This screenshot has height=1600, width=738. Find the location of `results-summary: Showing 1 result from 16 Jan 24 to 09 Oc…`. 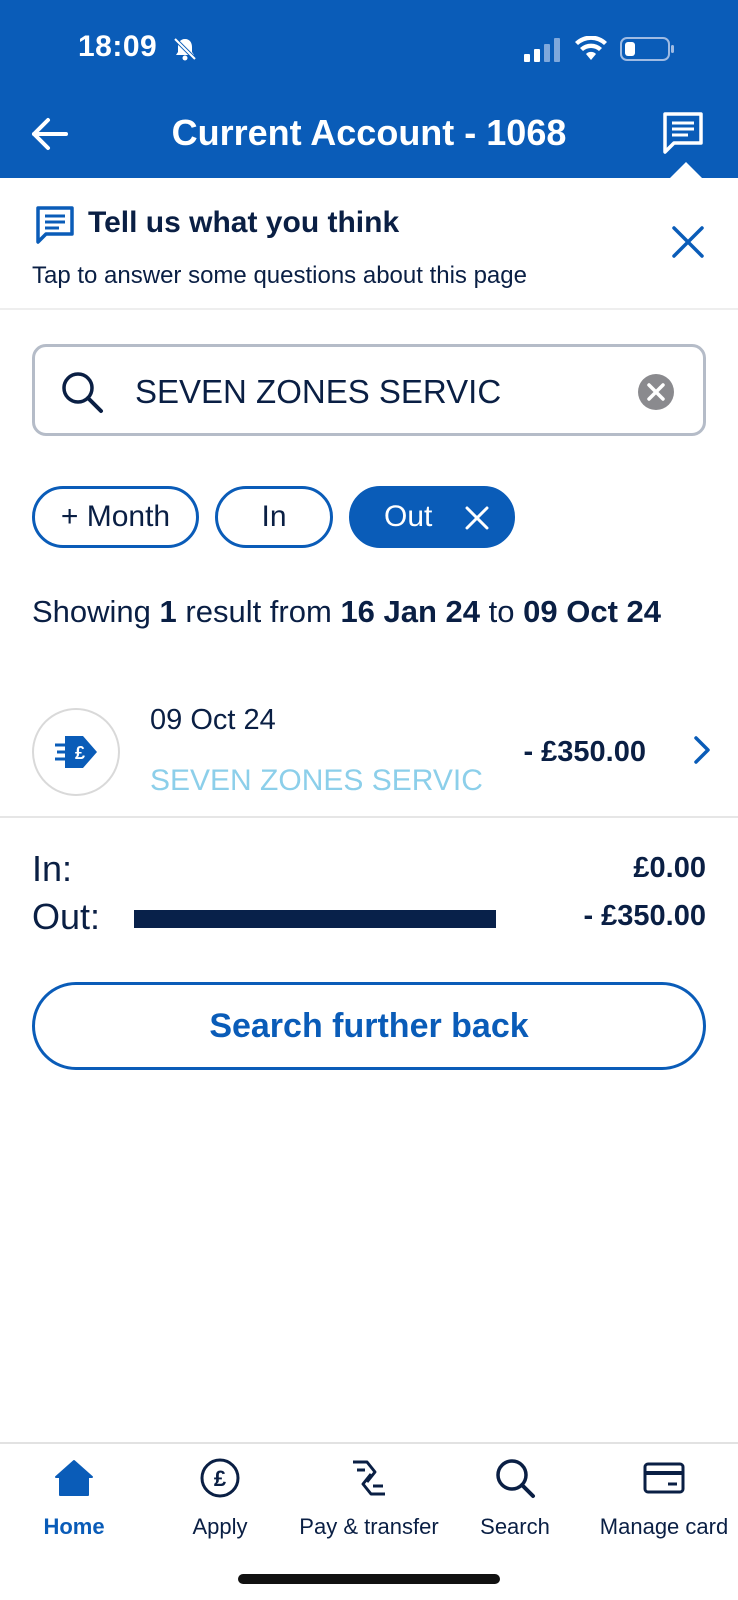

results-summary: Showing 1 result from 16 Jan 24 to 09 Oc… is located at coordinates (346, 612).